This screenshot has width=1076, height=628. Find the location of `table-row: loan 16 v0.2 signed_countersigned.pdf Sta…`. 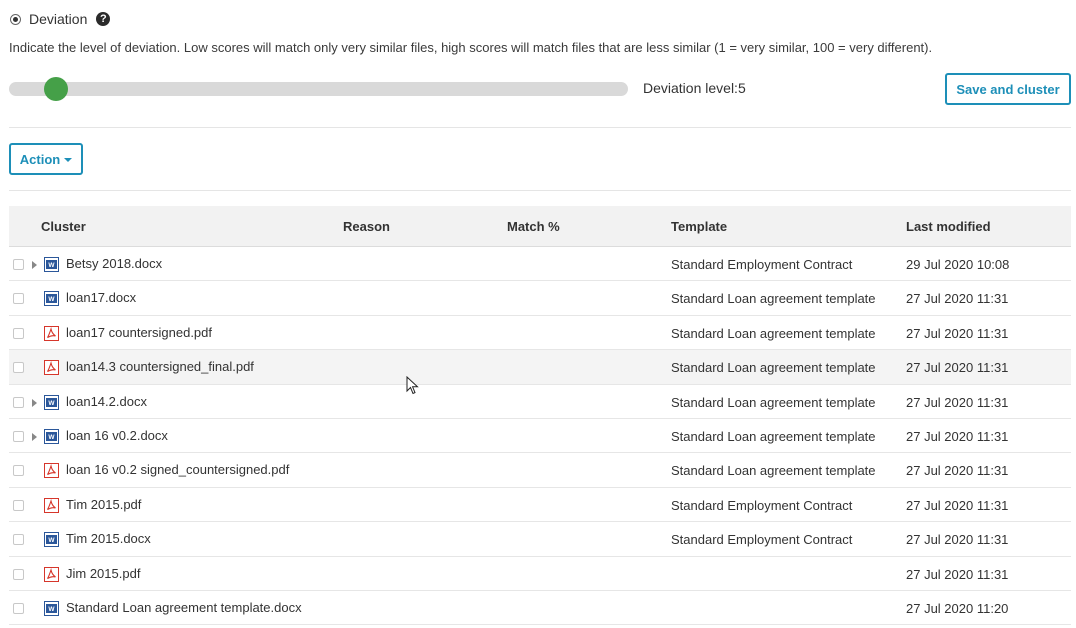

table-row: loan 16 v0.2 signed_countersigned.pdf Sta… is located at coordinates (540, 470).